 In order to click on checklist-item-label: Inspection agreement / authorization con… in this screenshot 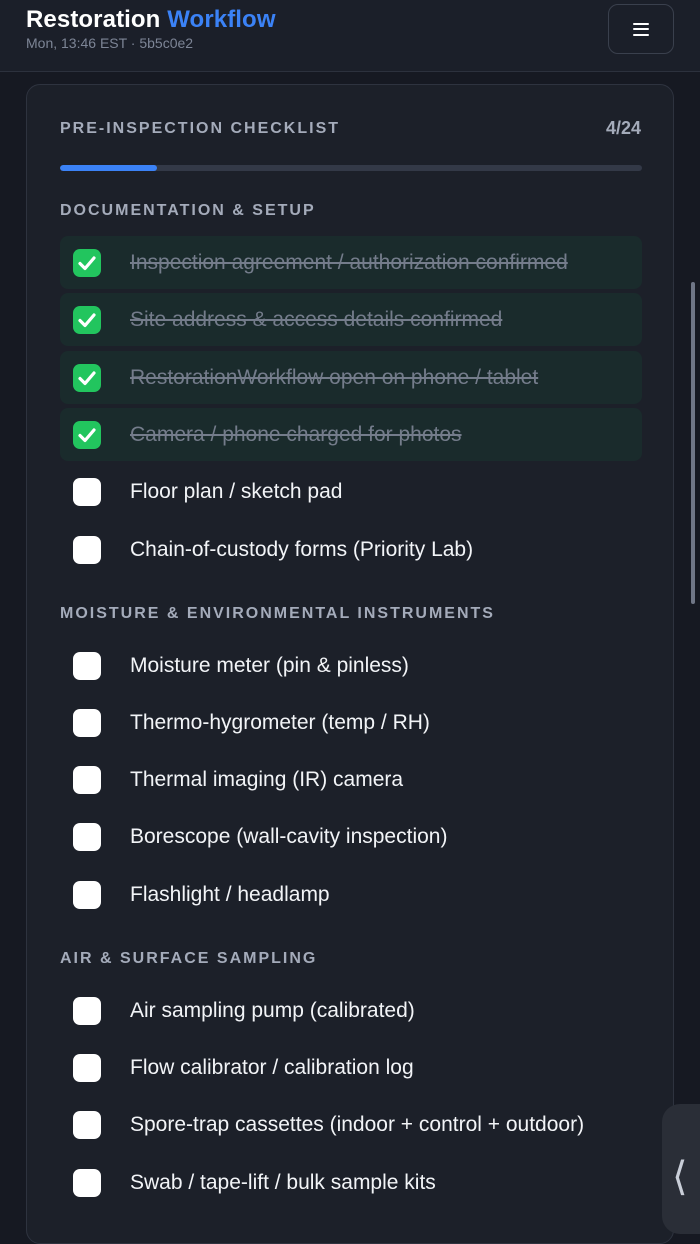, I will do `click(349, 262)`.